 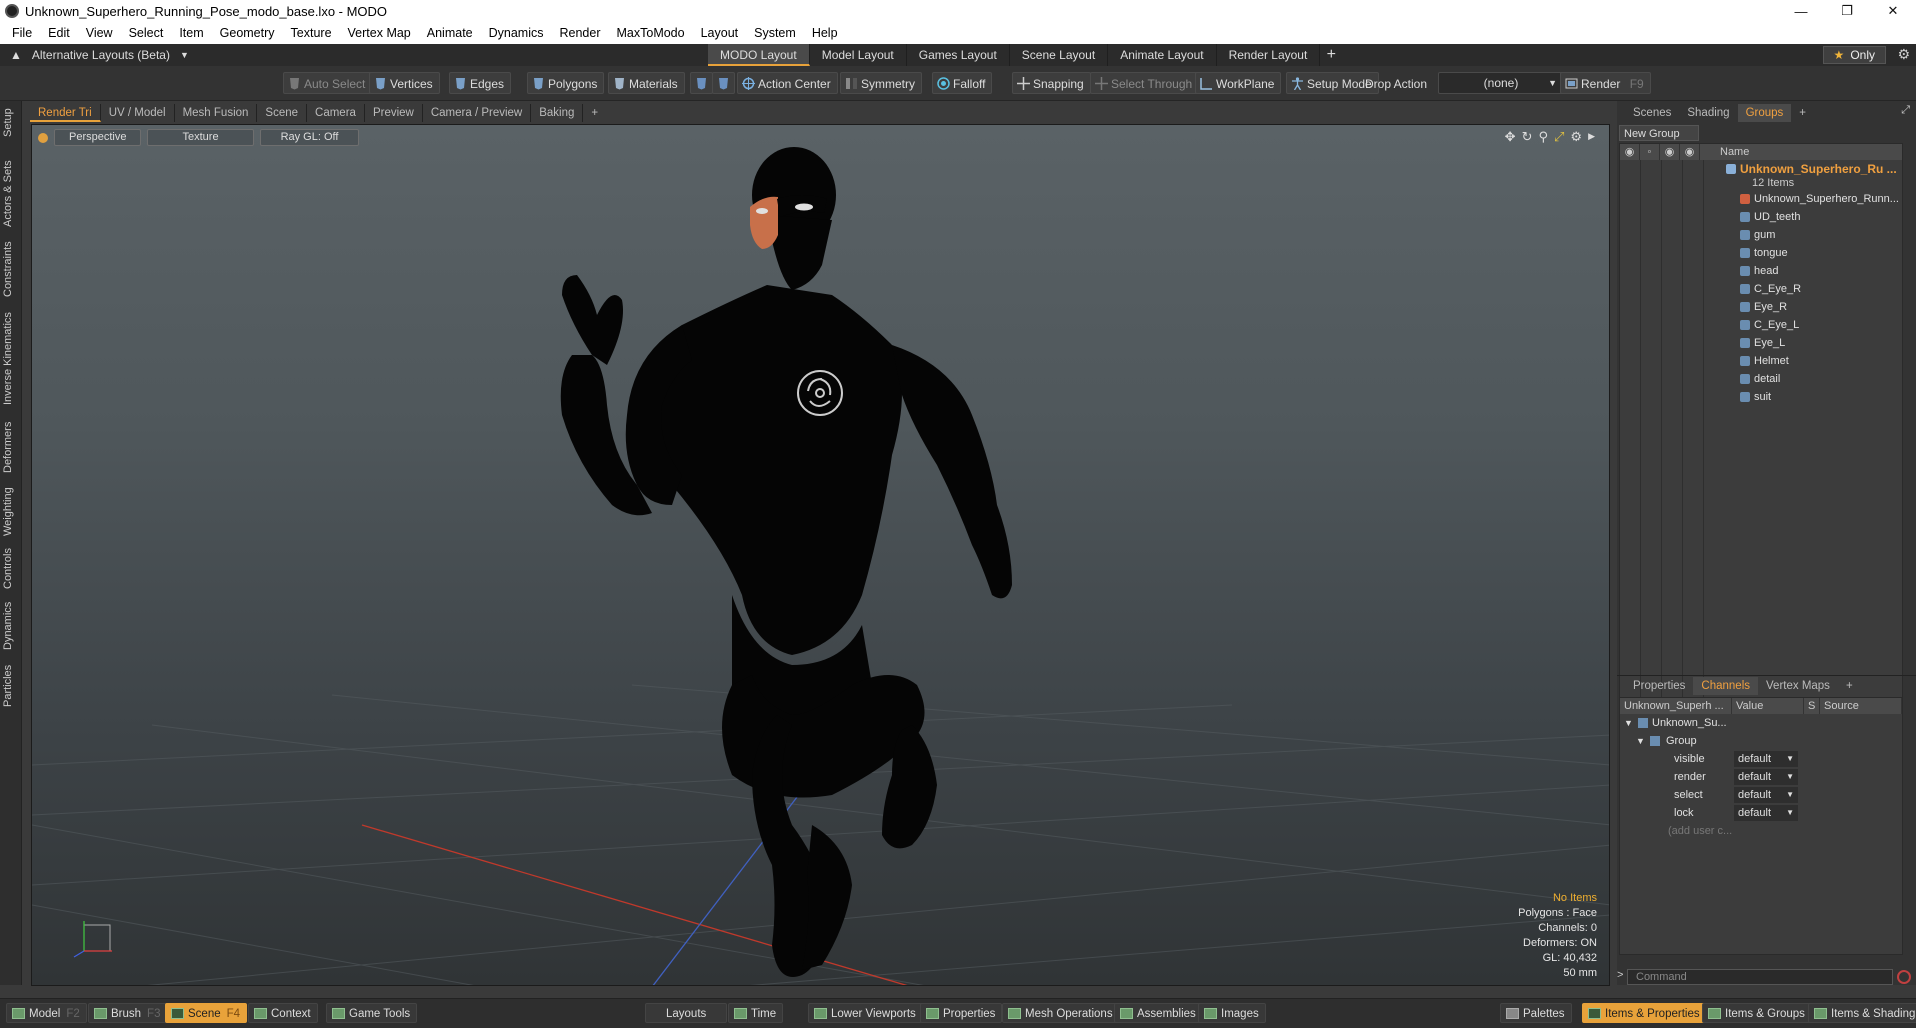 I want to click on add-layout-icon: +, so click(x=1331, y=55).